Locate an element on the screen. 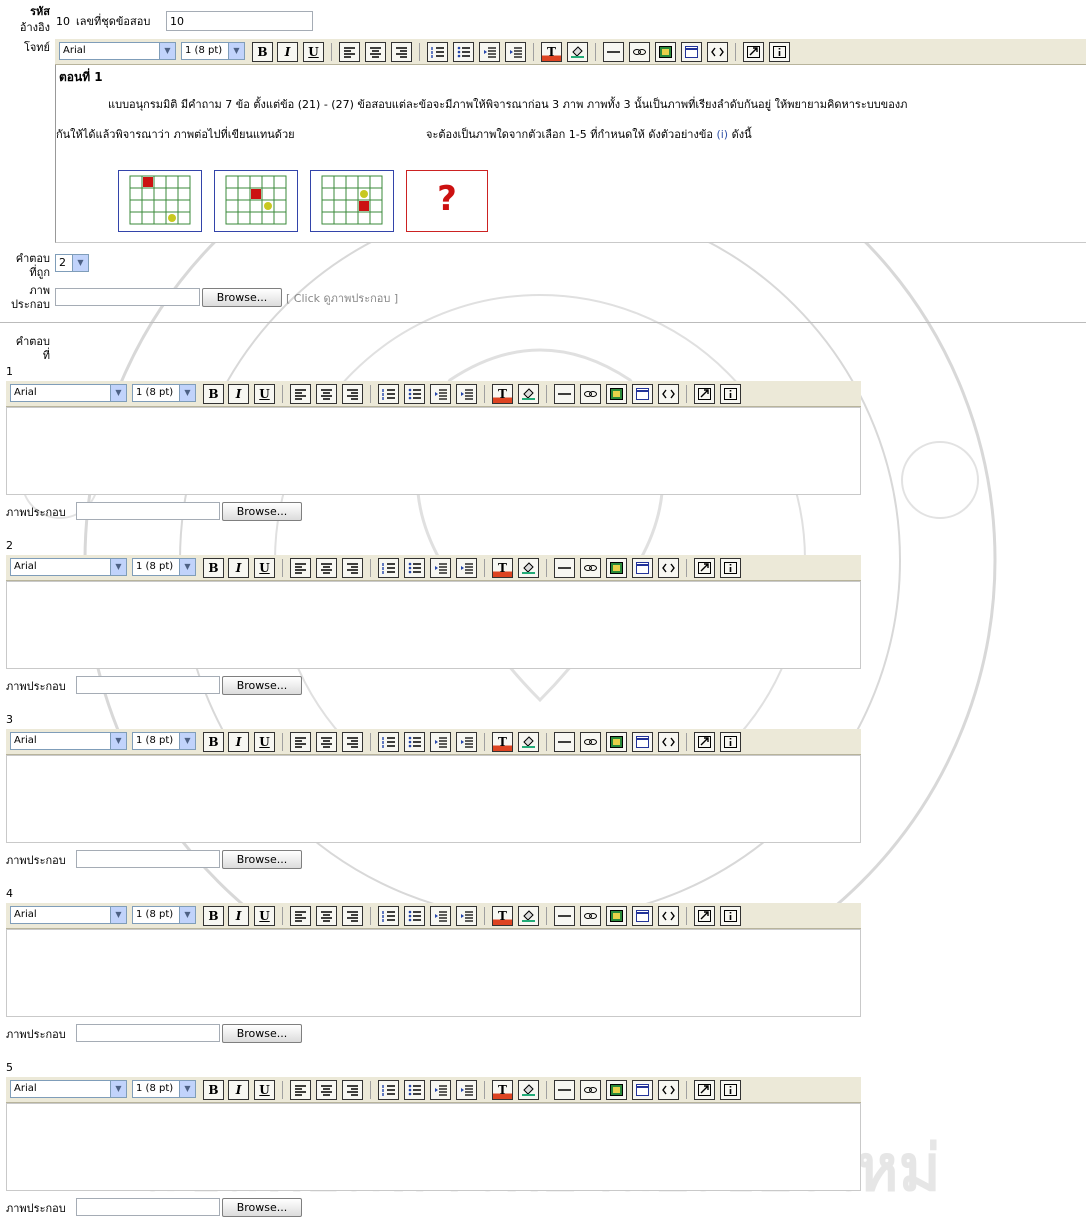 Image resolution: width=1086 pixels, height=1217 pixels. set-number-input is located at coordinates (239, 21).